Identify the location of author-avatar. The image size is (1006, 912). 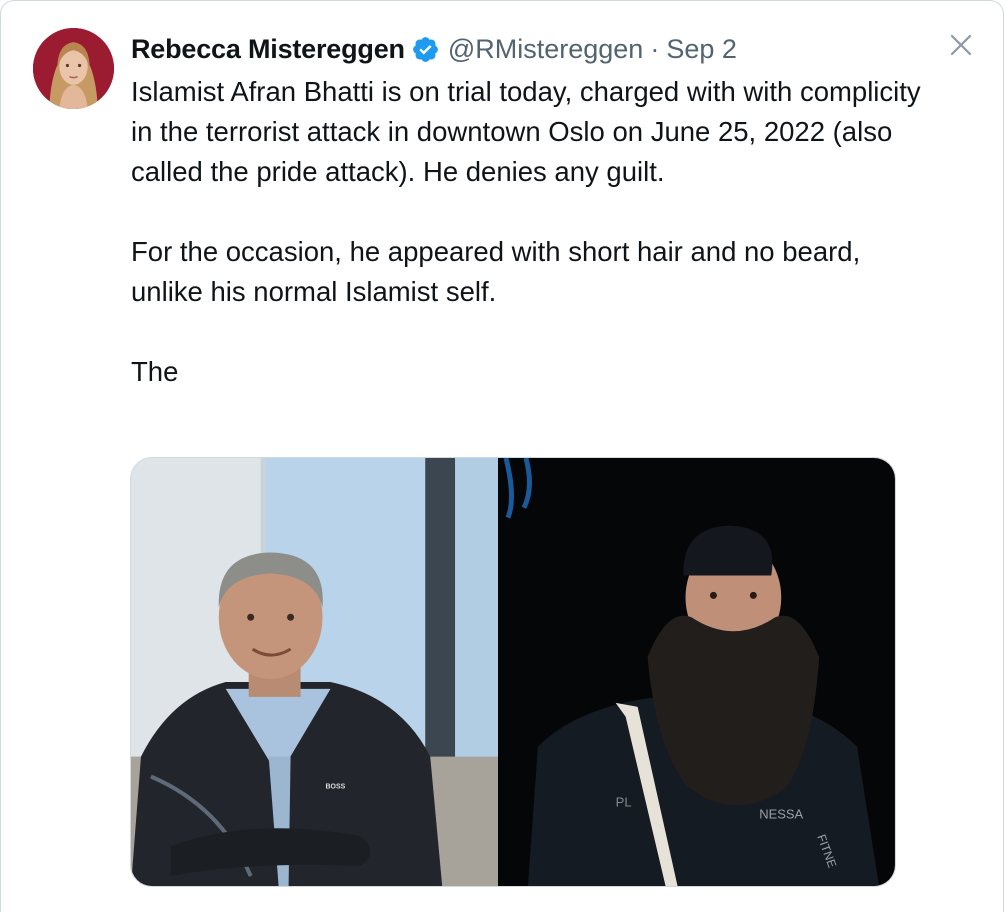
(73, 68).